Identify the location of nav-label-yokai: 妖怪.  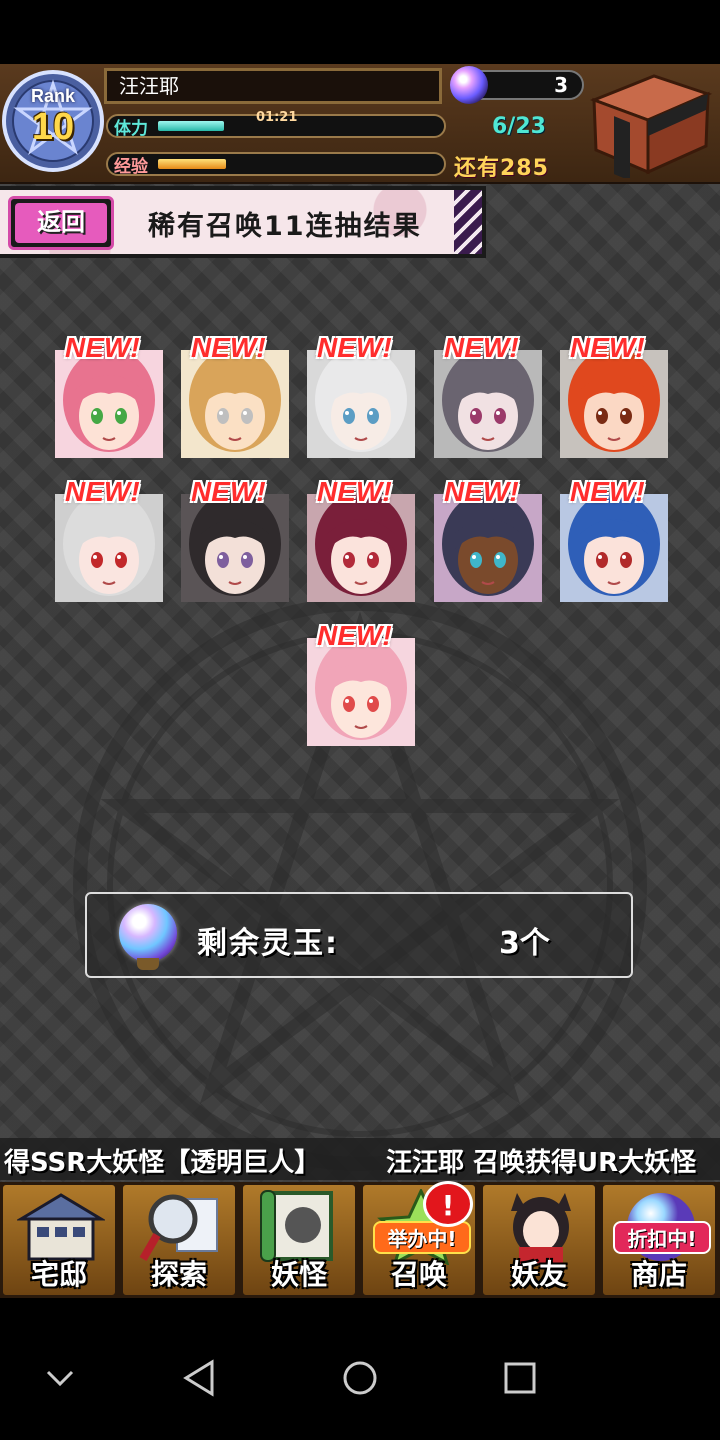
(298, 1274).